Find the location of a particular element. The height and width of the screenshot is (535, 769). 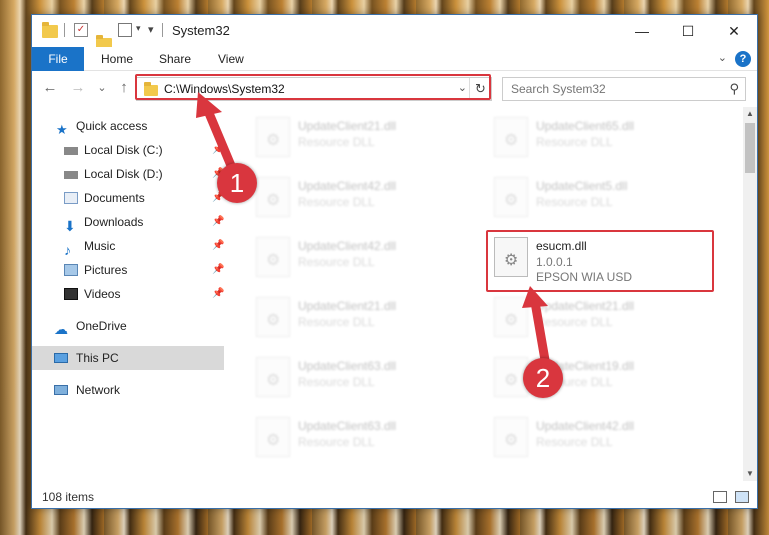

callout-2: 2 is located at coordinates (543, 378).